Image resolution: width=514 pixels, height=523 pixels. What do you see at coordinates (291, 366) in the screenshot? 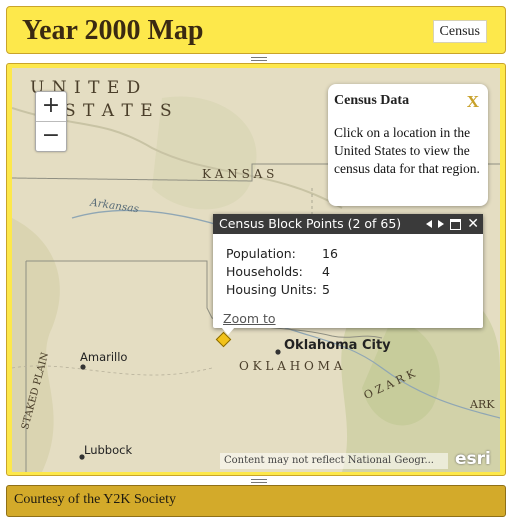
I see `map-label-oklahoma: O K L A H O M A` at bounding box center [291, 366].